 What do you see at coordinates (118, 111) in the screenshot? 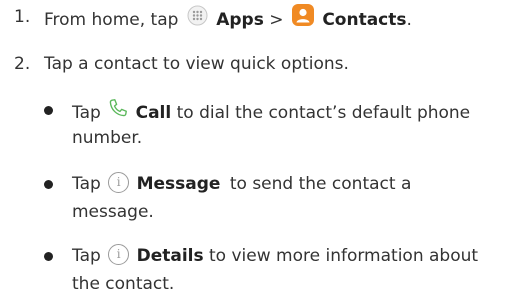
I see `phone-icon` at bounding box center [118, 111].